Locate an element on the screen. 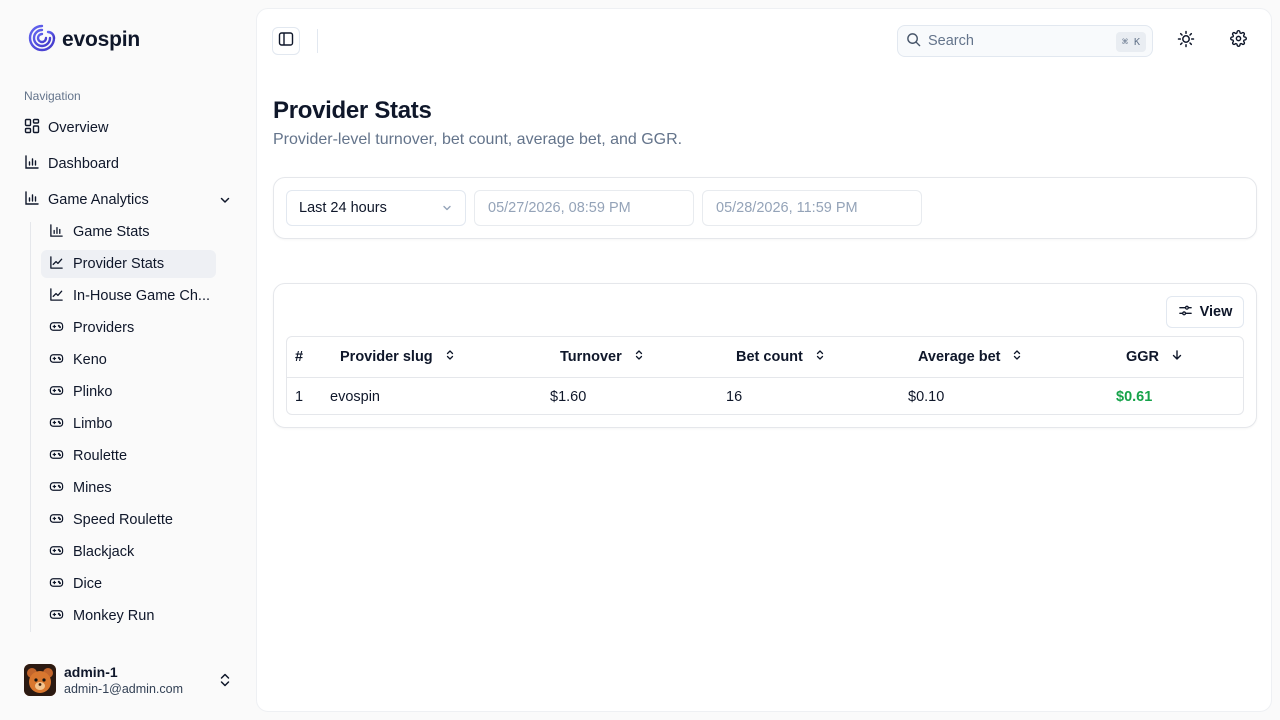  sidebar-item-provider-stats: Provider Stats is located at coordinates (128, 264).